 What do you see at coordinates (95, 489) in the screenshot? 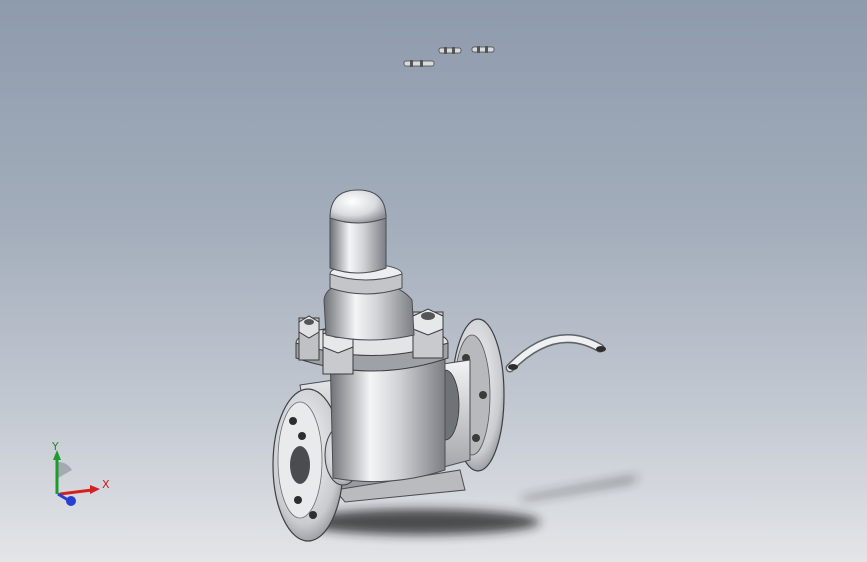
I see `triad-x-arrow` at bounding box center [95, 489].